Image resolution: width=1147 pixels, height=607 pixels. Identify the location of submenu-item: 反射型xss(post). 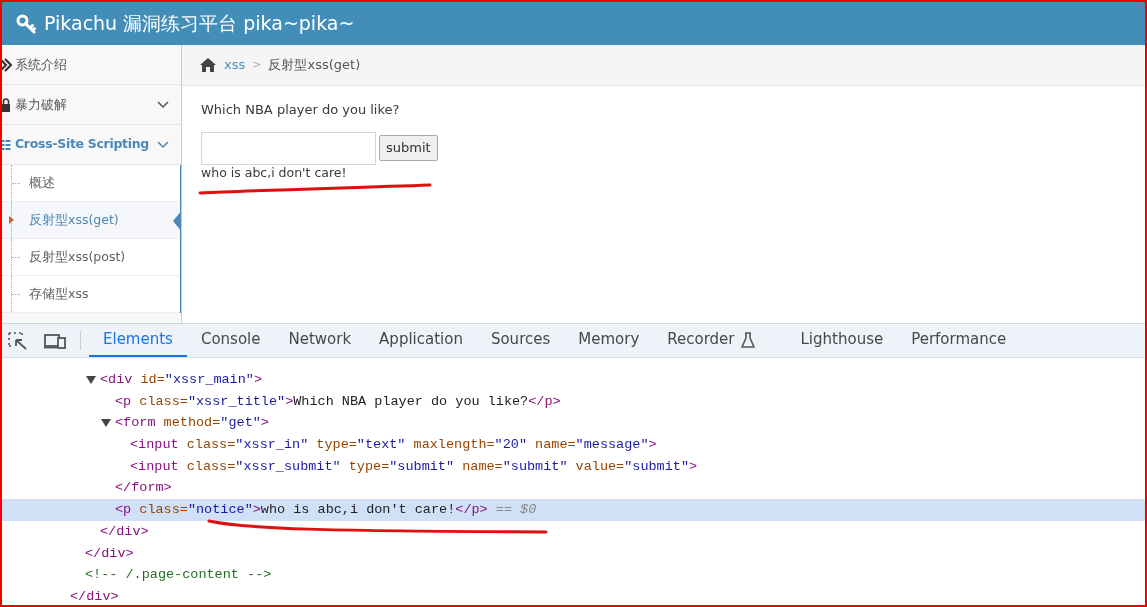
(91, 257).